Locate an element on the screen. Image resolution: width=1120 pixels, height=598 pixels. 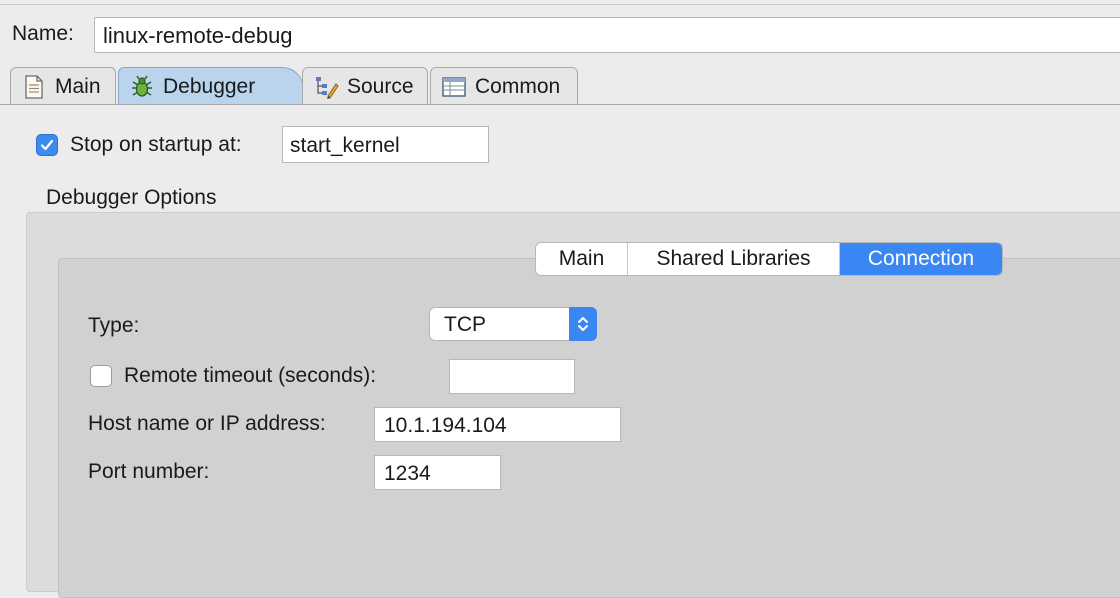
debugger-options-segmented-control: Main Shared Libraries Connection is located at coordinates (769, 259).